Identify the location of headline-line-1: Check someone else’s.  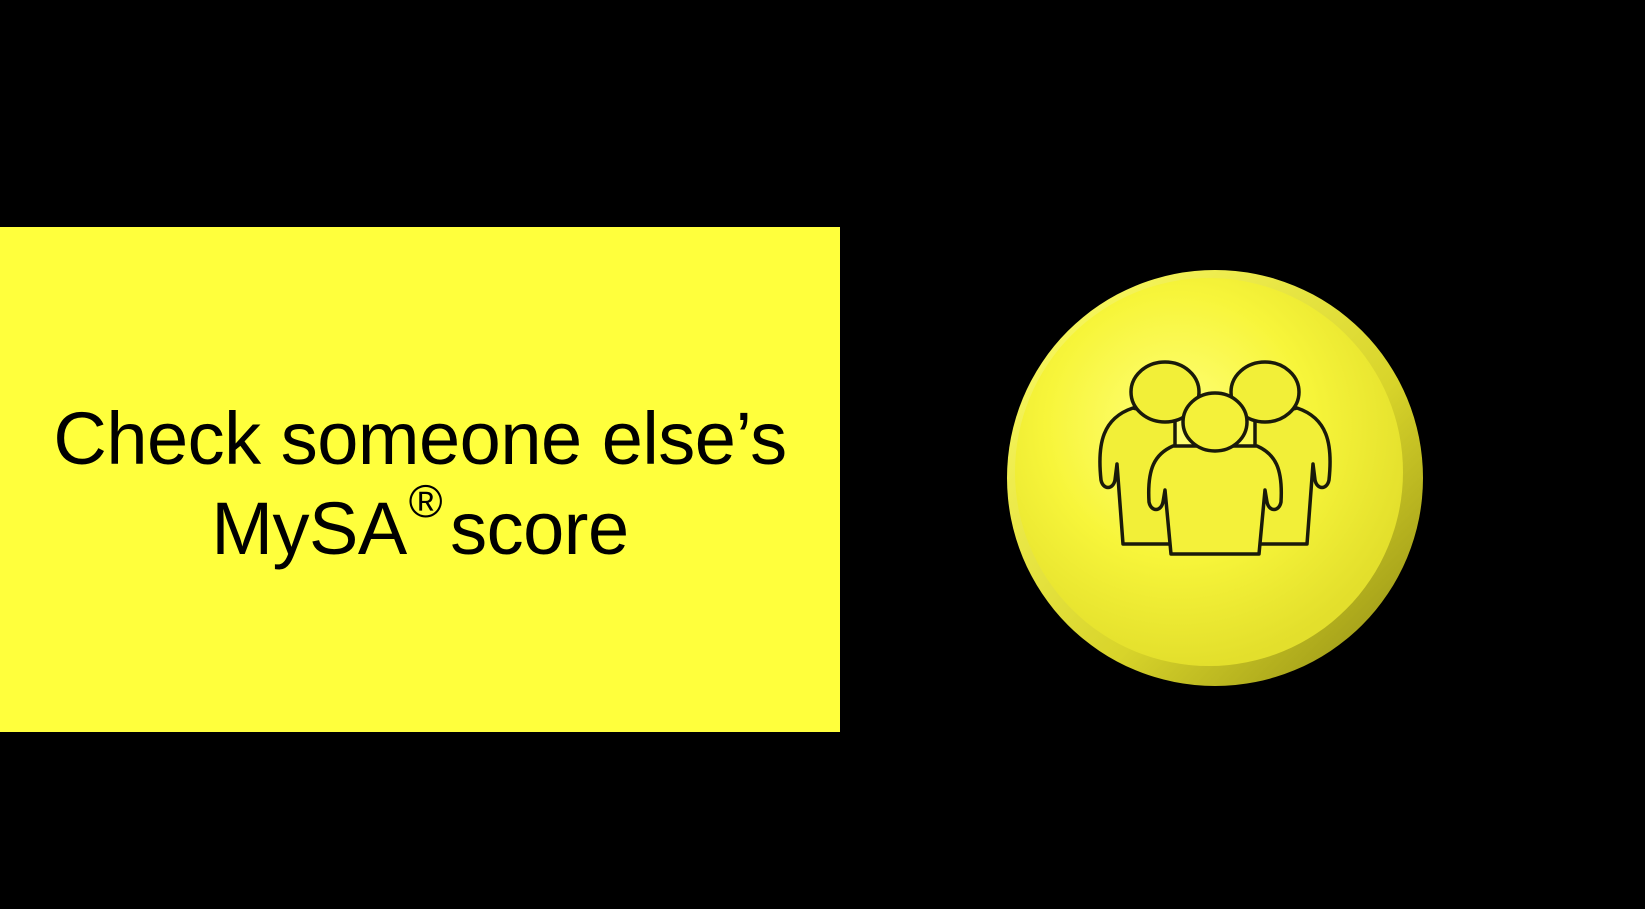
(420, 438).